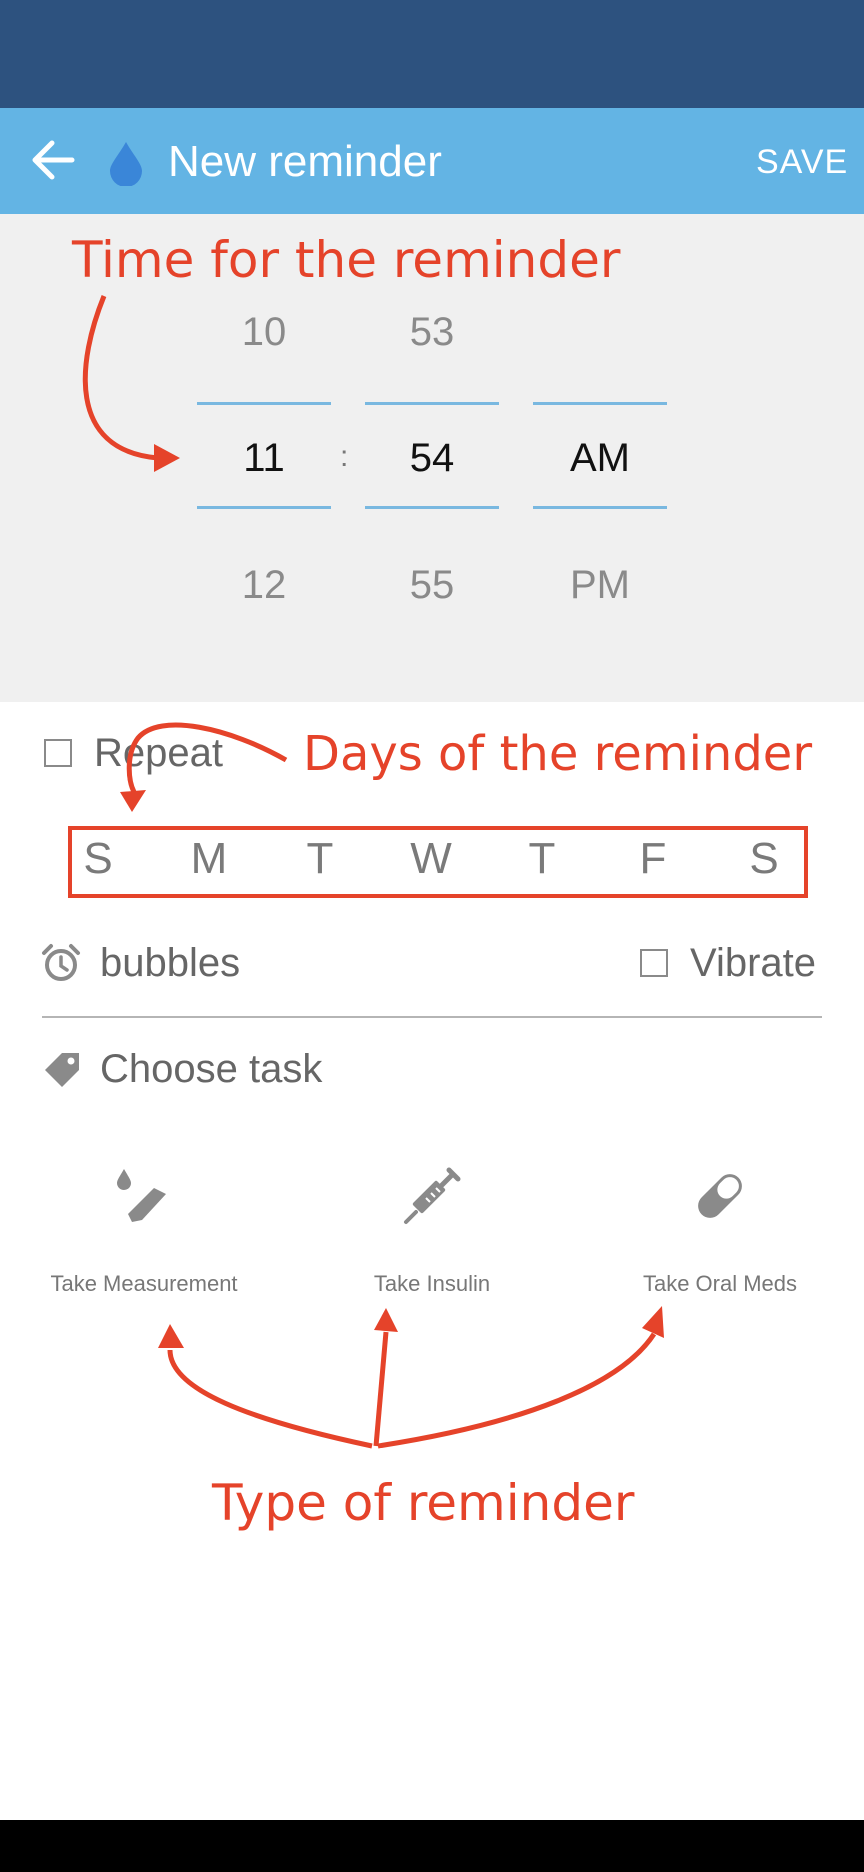 The height and width of the screenshot is (1872, 864). Describe the element at coordinates (558, 754) in the screenshot. I see `annotation-days: Days of the reminder` at that location.